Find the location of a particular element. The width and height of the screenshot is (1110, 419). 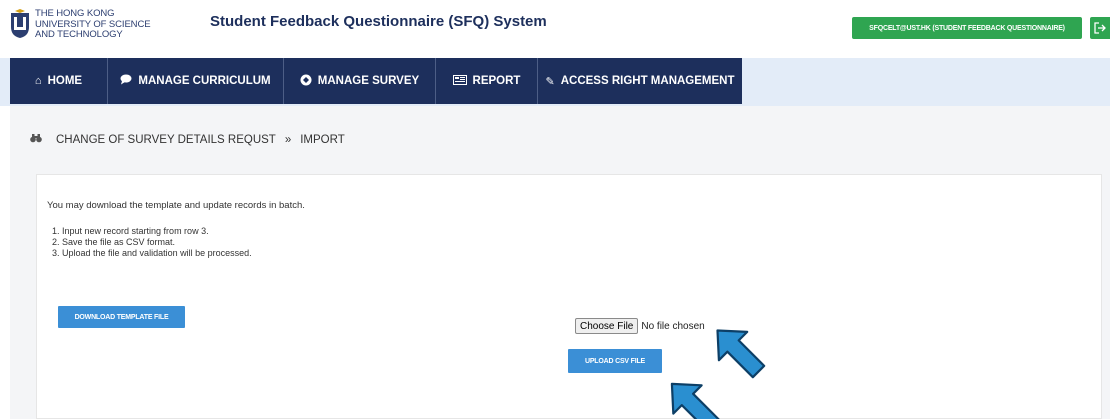

nav-item-home: ⌂ HOME is located at coordinates (59, 81).